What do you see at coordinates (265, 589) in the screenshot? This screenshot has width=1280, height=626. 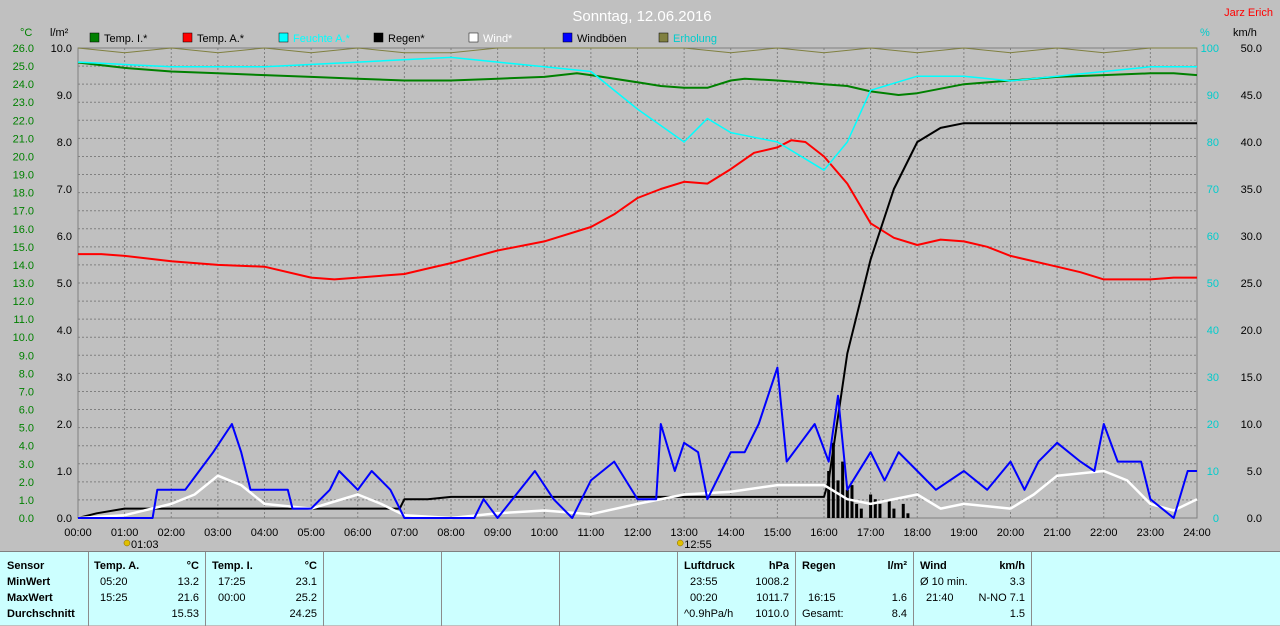 I see `temp-i-column: Temp. I. °C 17:25 23.1 00:00 25.2 24.25` at bounding box center [265, 589].